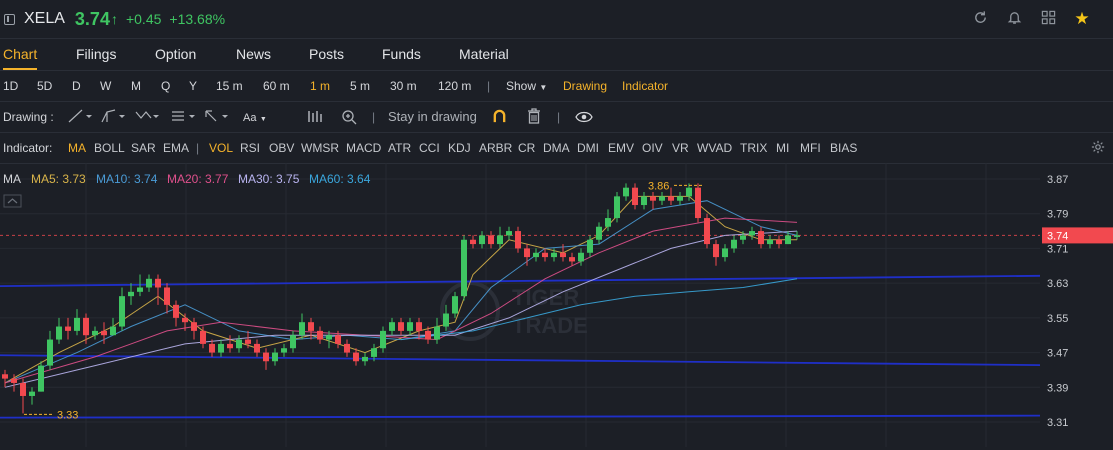 This screenshot has width=1113, height=450. Describe the element at coordinates (320, 148) in the screenshot. I see `indicator-wmsr: WMSR` at that location.